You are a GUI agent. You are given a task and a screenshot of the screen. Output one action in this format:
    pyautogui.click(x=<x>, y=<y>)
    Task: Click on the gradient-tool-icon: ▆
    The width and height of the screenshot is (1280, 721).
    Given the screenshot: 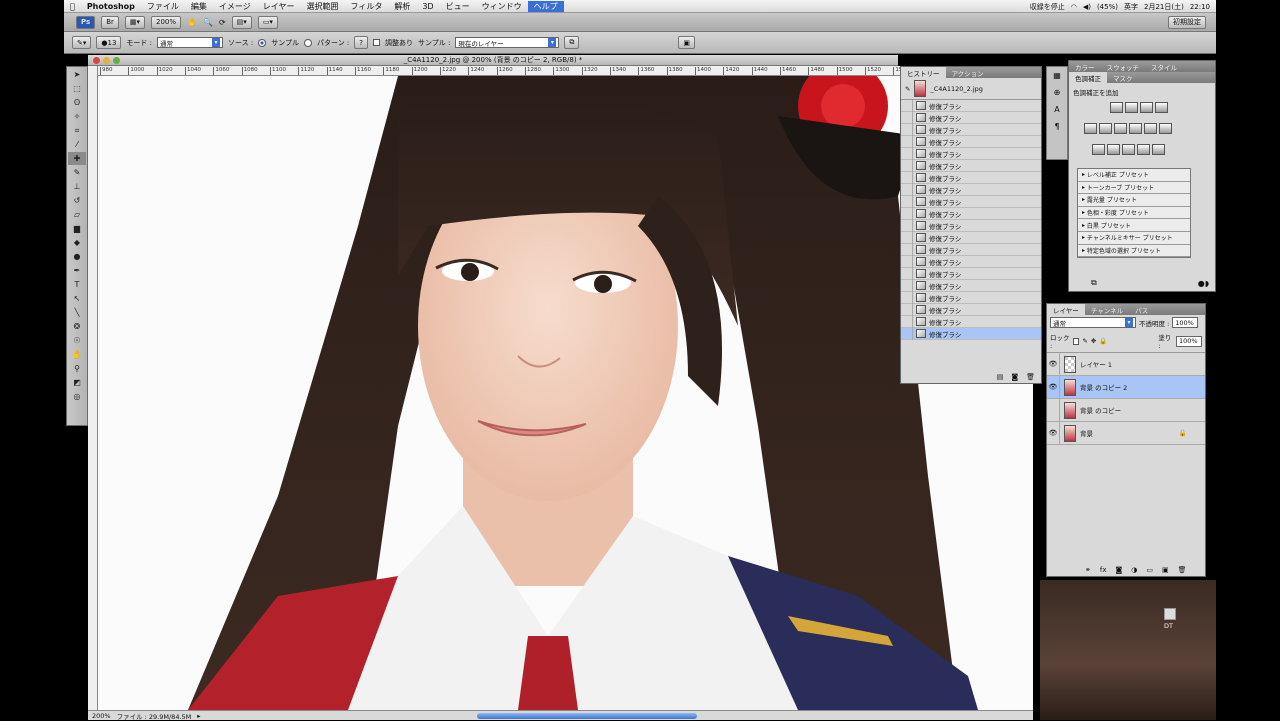 What is the action you would take?
    pyautogui.click(x=77, y=228)
    